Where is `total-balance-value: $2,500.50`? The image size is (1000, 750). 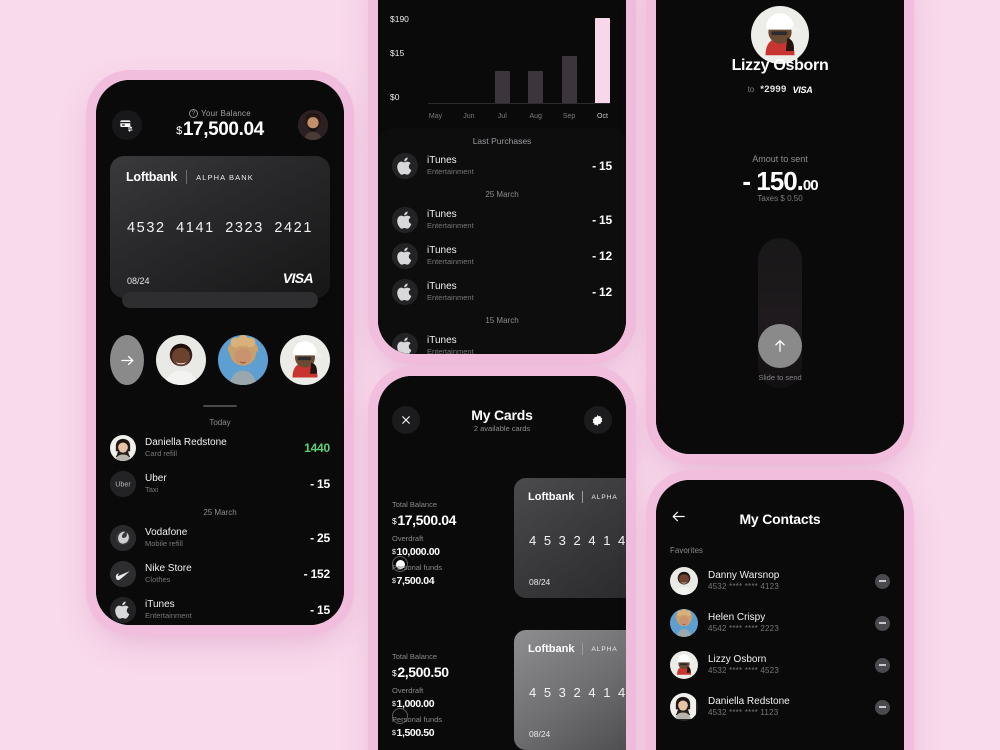
total-balance-value: $2,500.50 is located at coordinates (420, 671).